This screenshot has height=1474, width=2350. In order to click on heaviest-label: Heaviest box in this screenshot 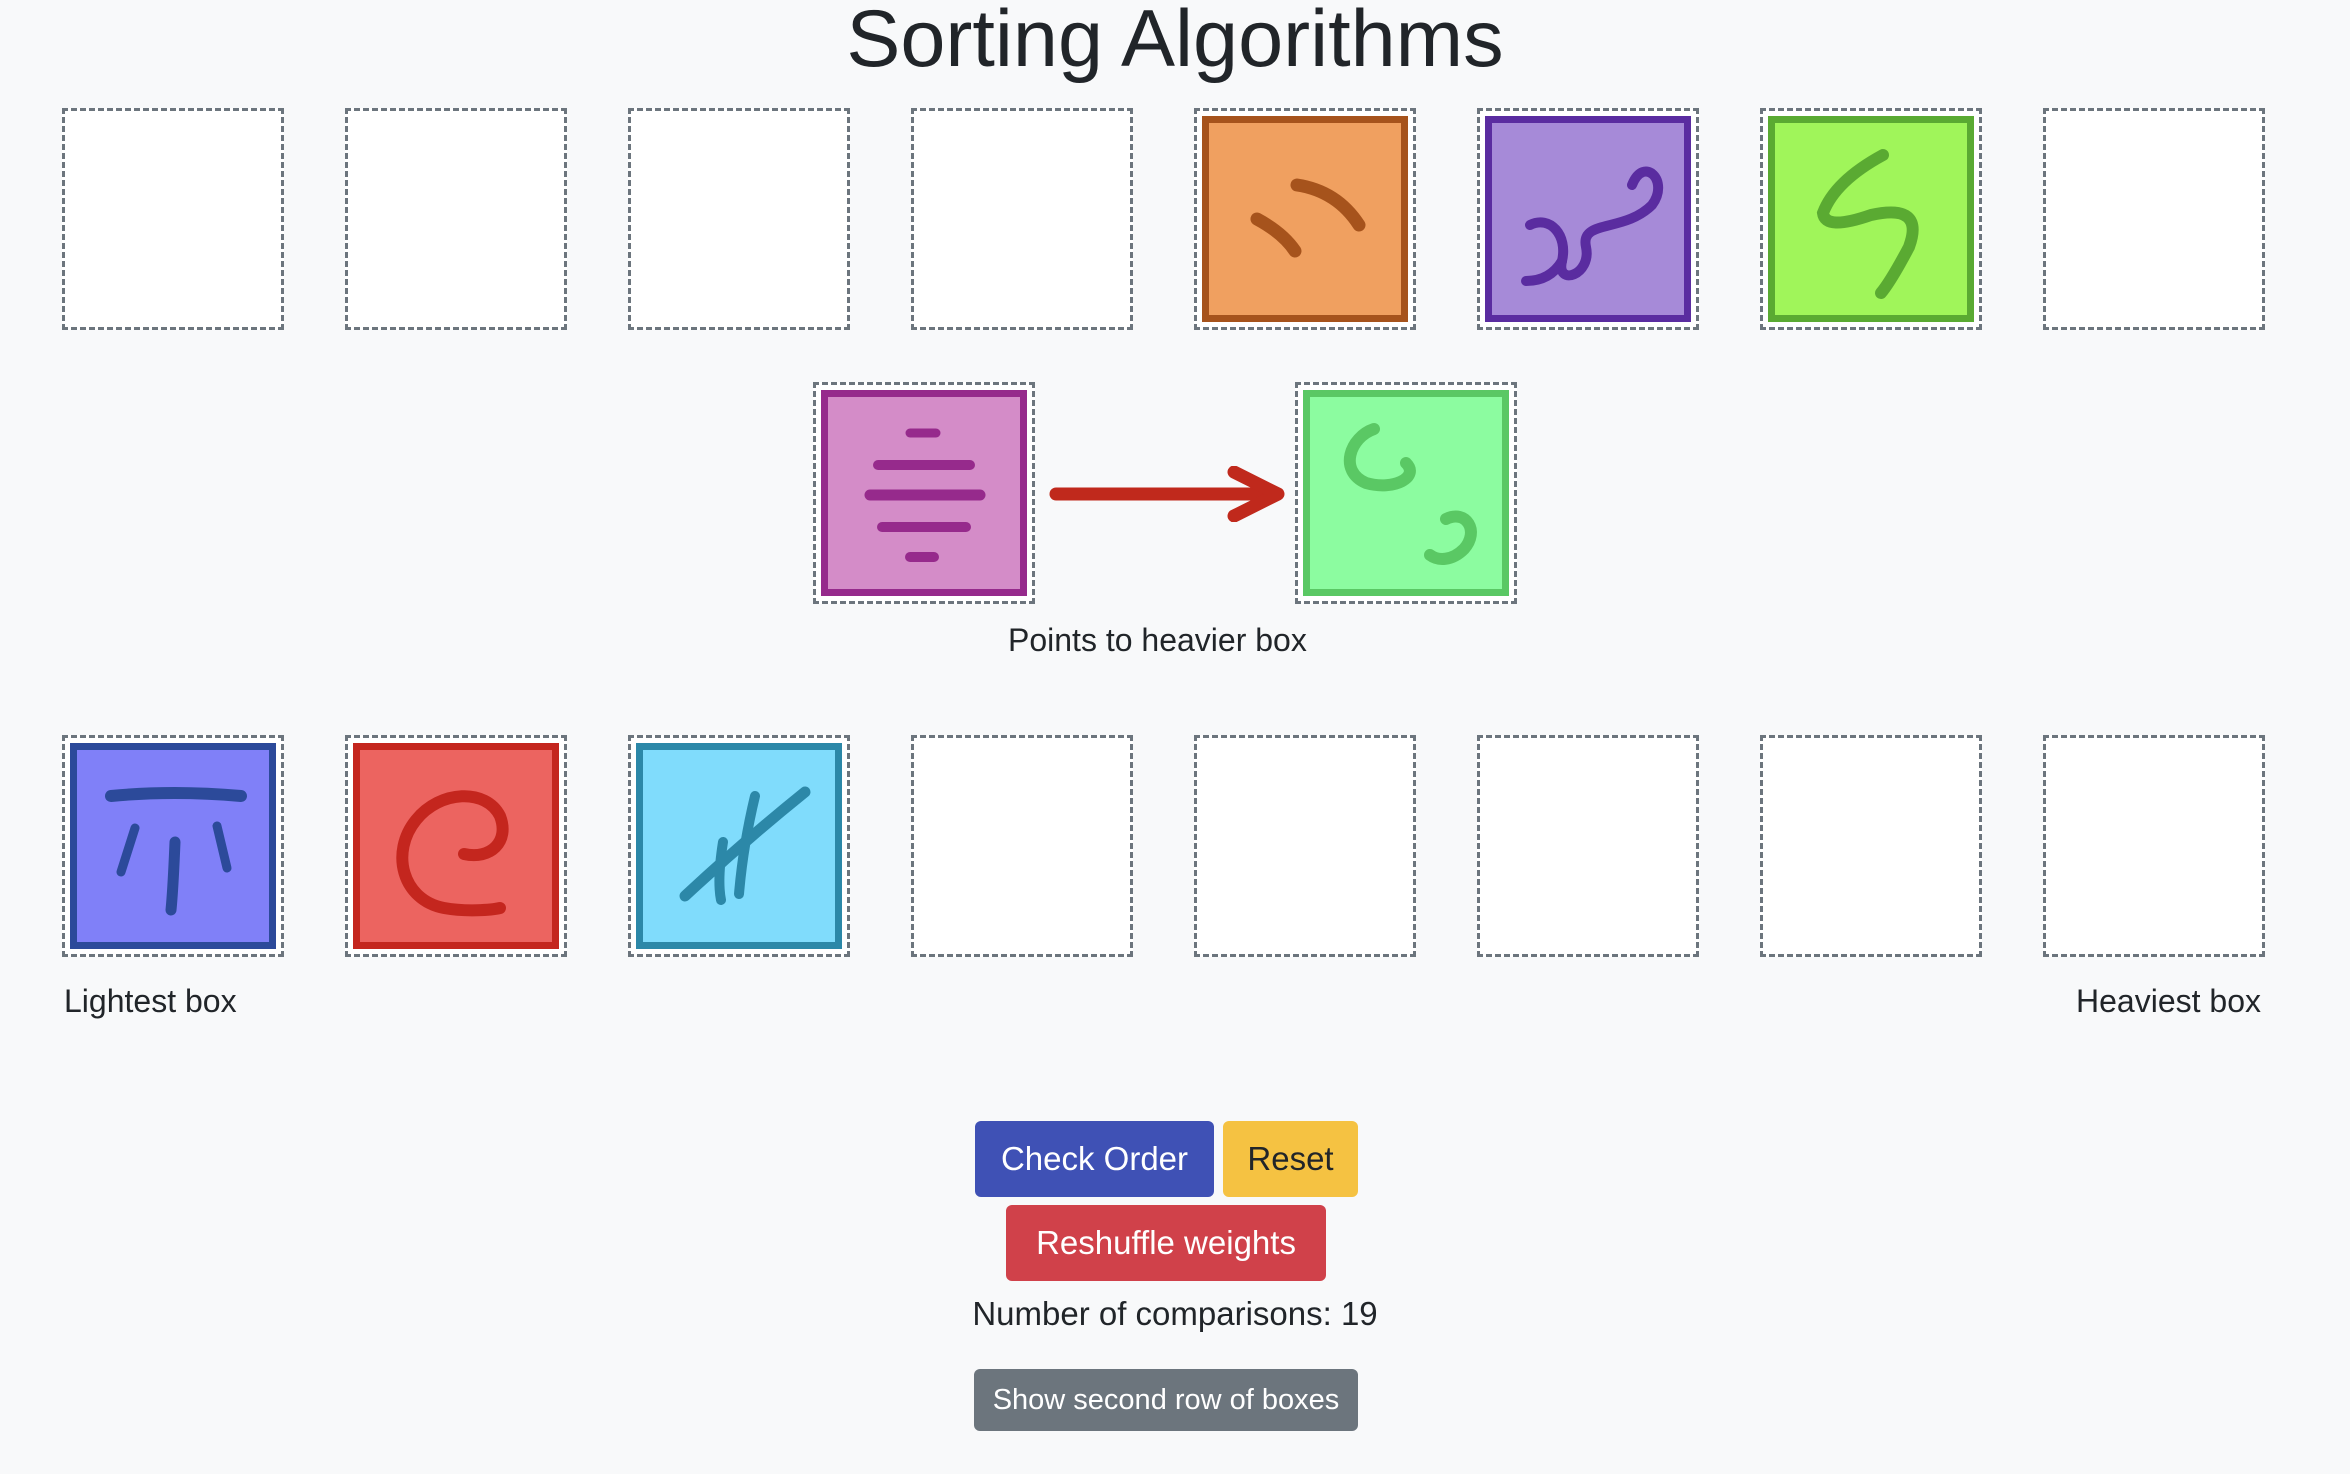, I will do `click(2168, 1001)`.